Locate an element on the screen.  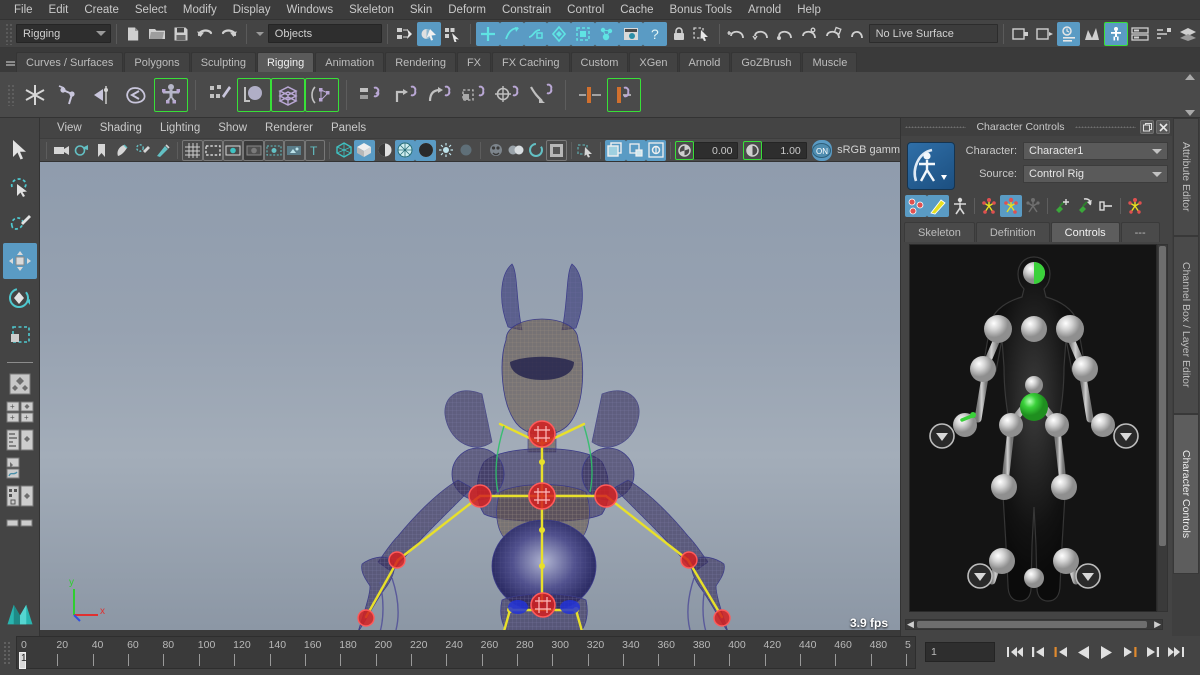
paint-skin-weights-icon is located at coordinates (220, 95).